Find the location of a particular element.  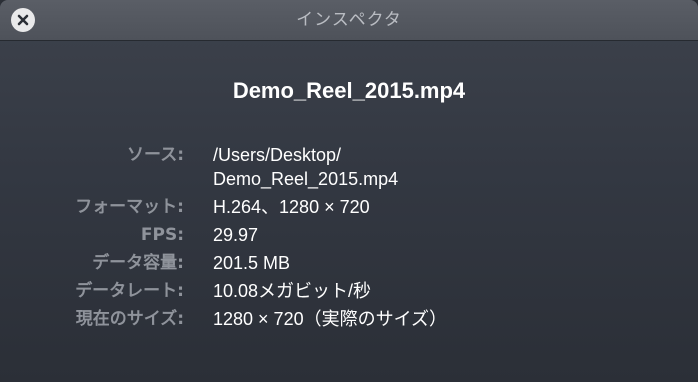

info-label: フォーマット: is located at coordinates (129, 207).